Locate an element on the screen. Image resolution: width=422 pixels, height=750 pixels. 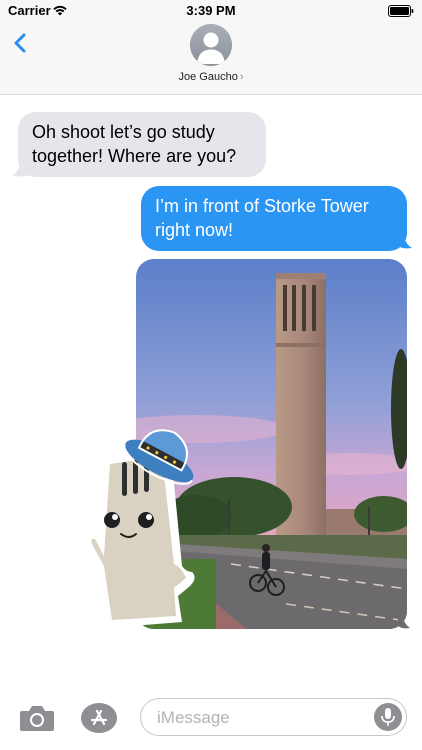
app-store-icon is located at coordinates (99, 718).